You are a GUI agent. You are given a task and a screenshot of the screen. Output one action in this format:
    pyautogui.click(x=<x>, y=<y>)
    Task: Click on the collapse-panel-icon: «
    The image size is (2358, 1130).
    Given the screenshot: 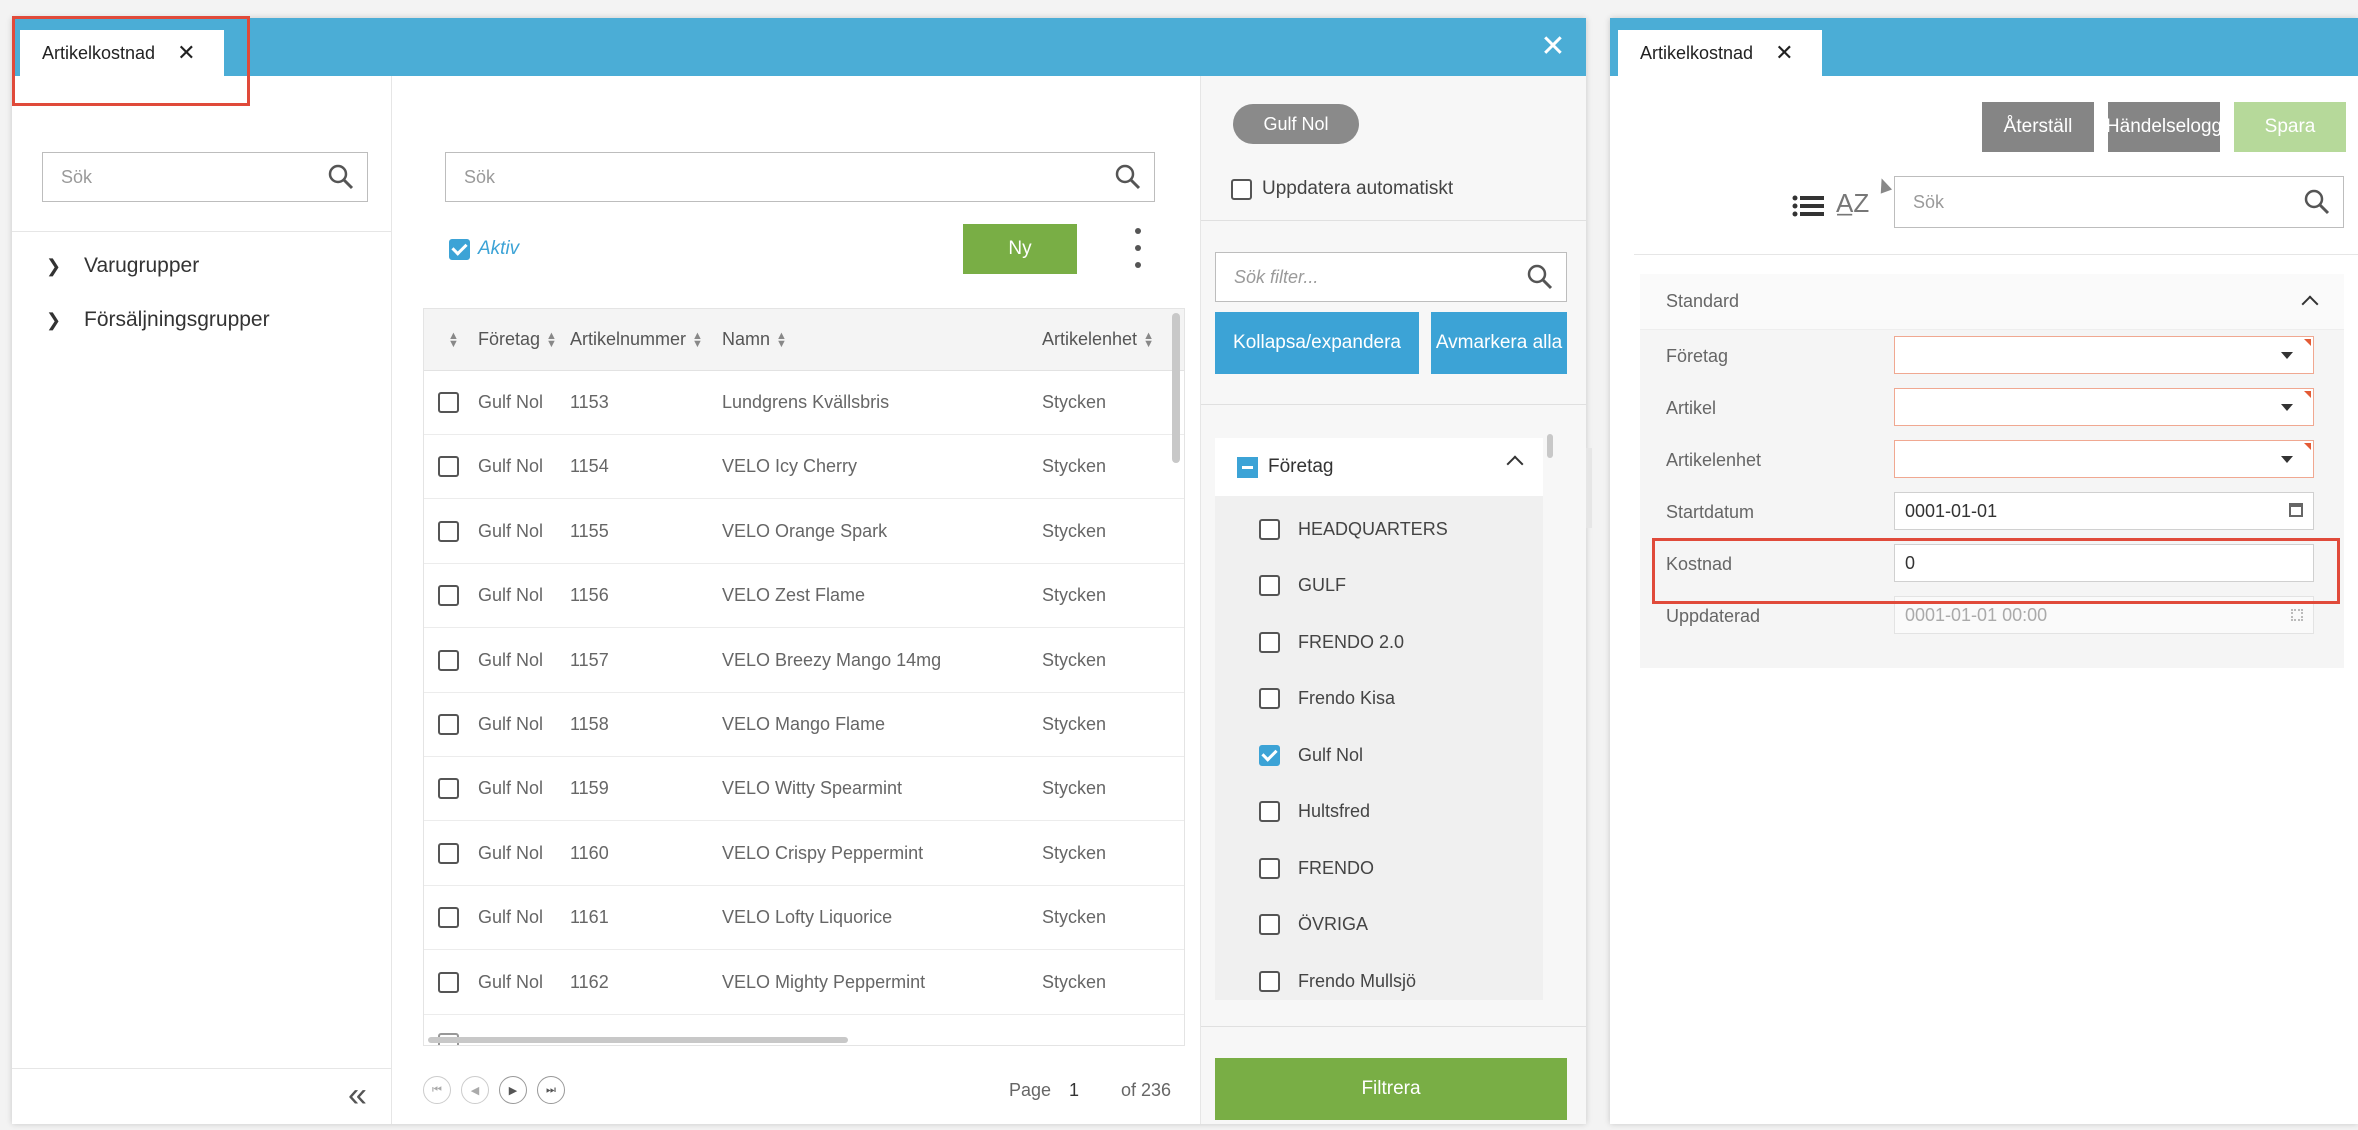 What is the action you would take?
    pyautogui.click(x=357, y=1095)
    